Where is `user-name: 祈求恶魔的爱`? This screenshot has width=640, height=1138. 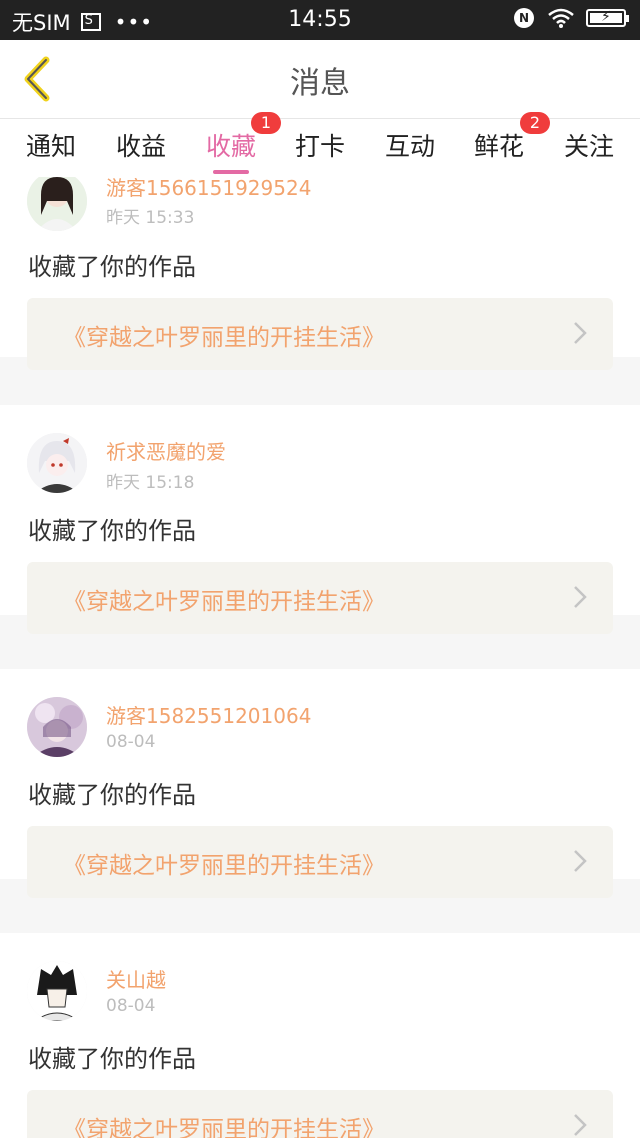
user-name: 祈求恶魔的爱 is located at coordinates (166, 450).